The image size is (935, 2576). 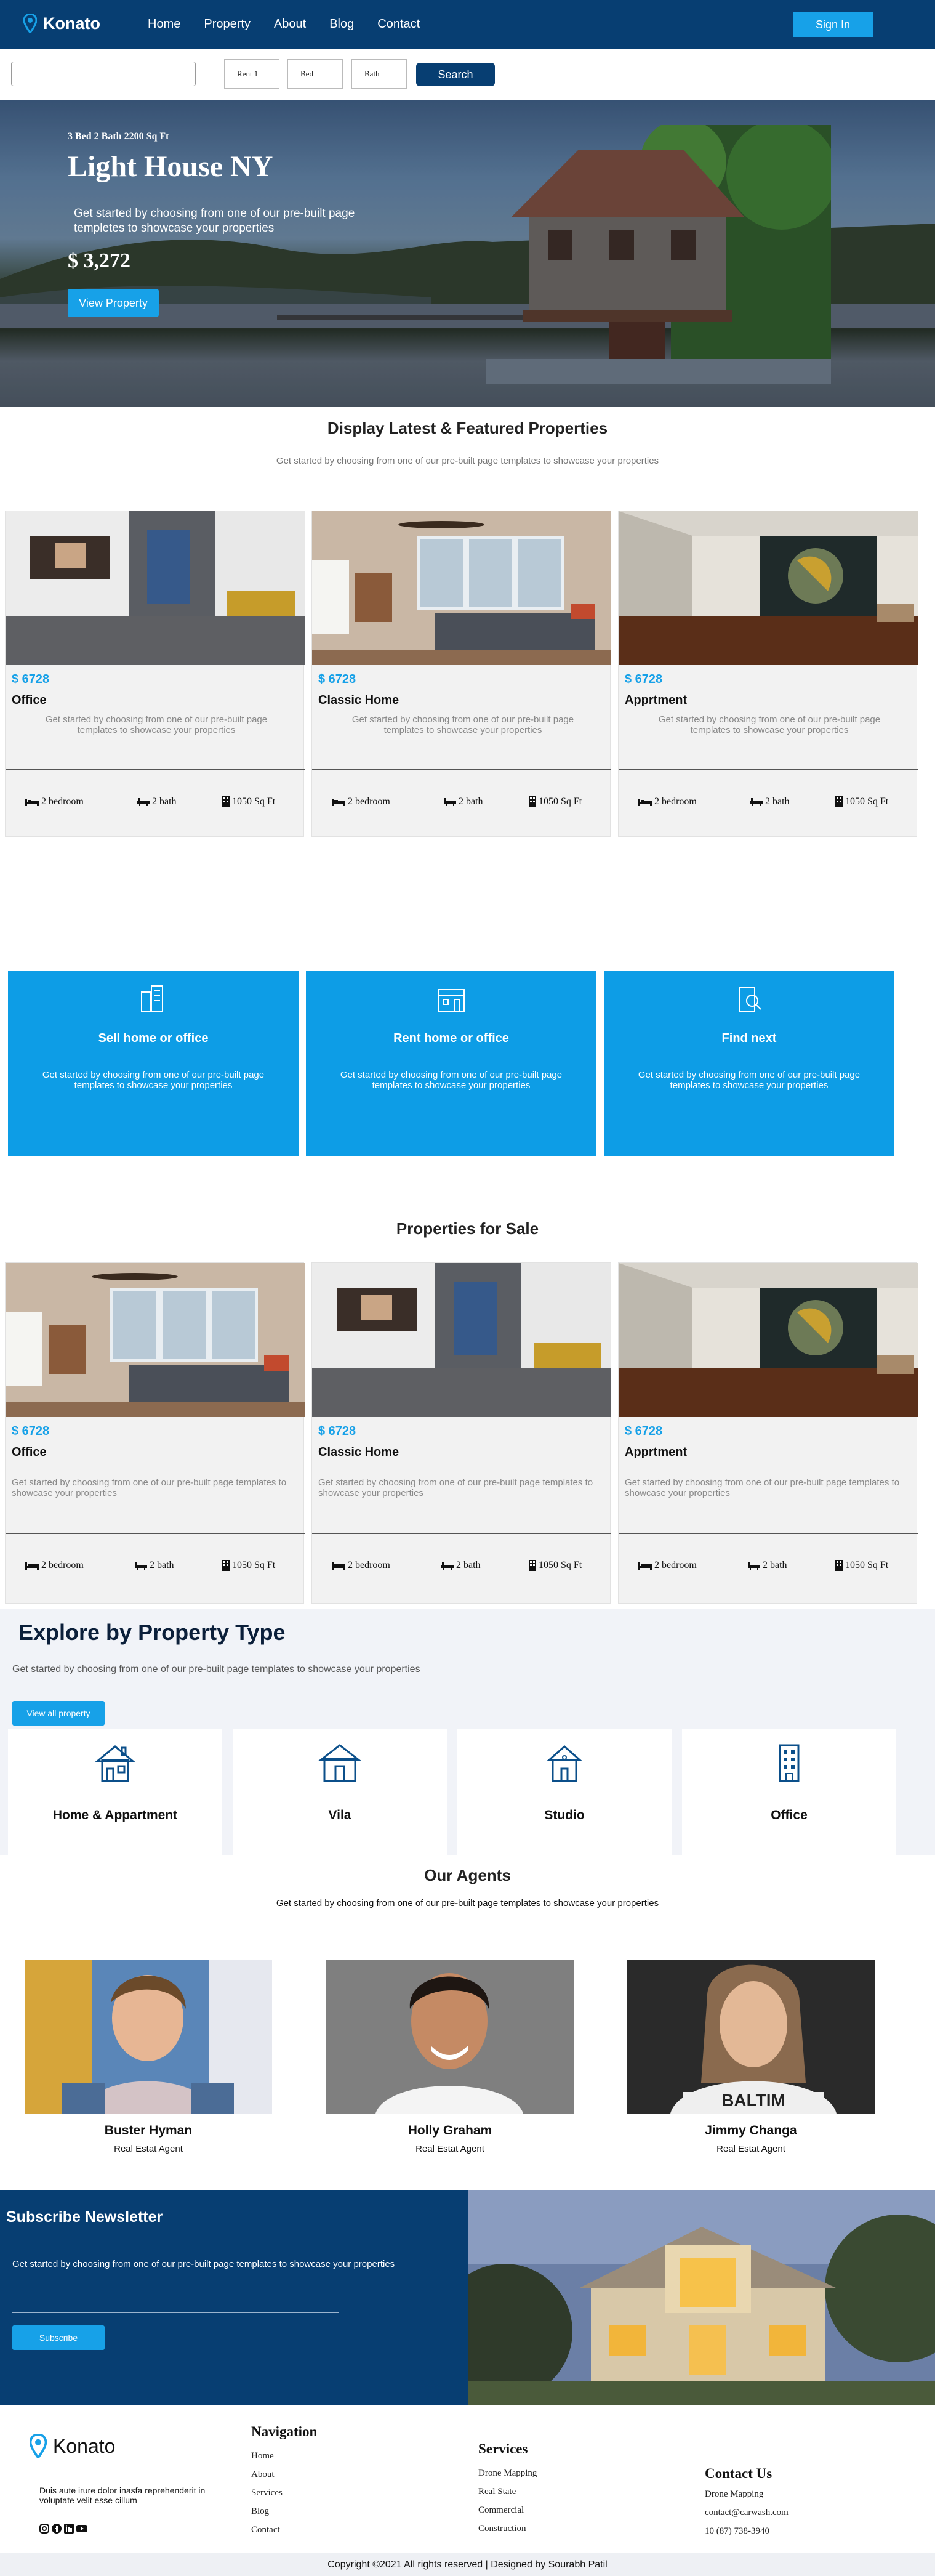 I want to click on footer-service-link: Real State, so click(x=497, y=2492).